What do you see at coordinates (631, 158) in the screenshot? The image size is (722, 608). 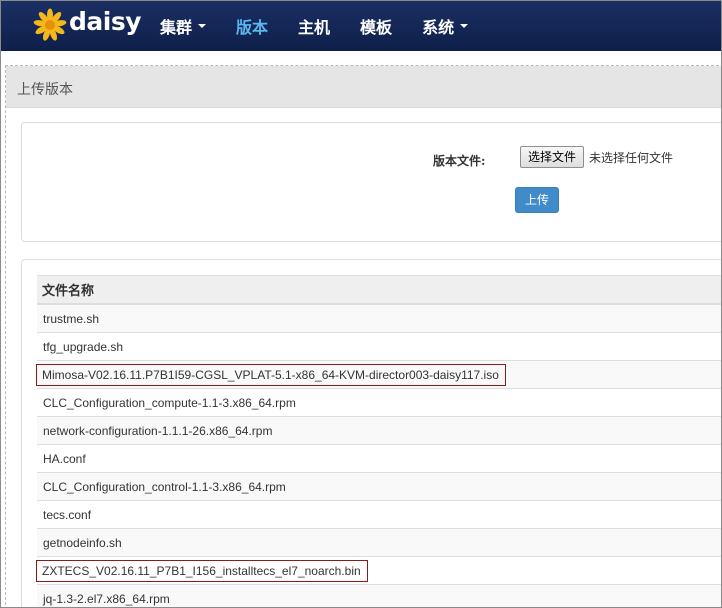 I see `file-status-text: 未选择任何文件` at bounding box center [631, 158].